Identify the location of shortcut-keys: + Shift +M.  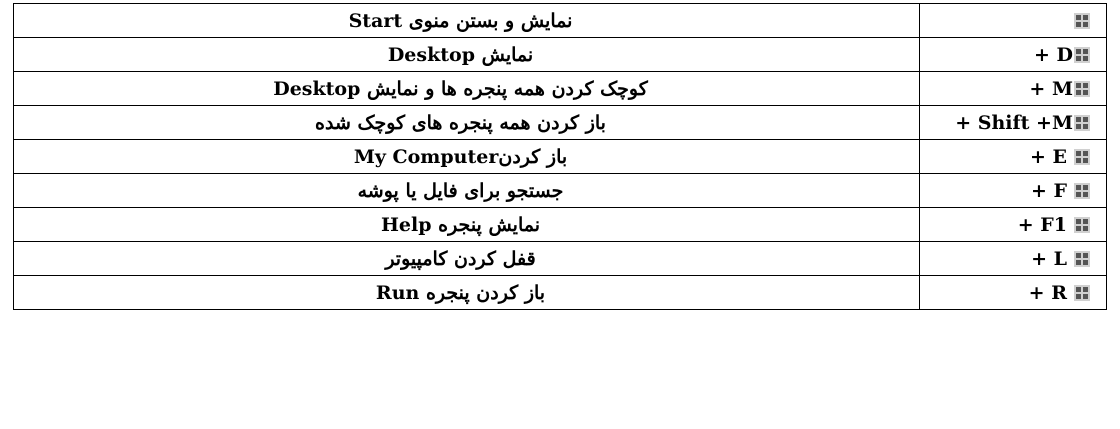
(1014, 122).